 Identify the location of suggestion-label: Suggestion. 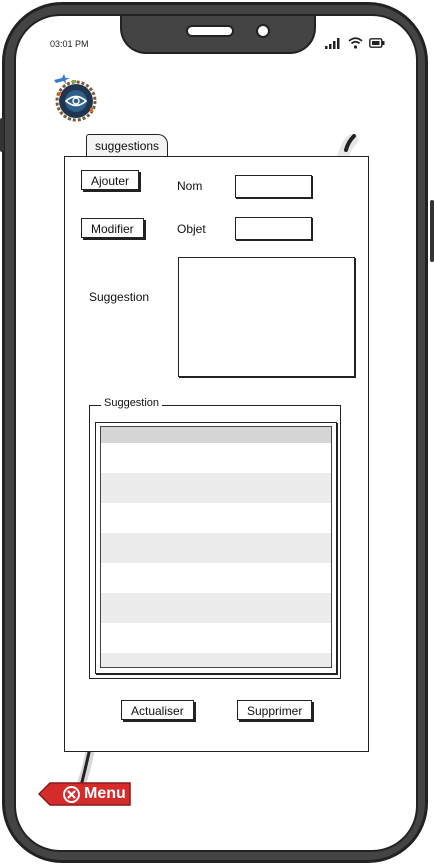
(119, 297).